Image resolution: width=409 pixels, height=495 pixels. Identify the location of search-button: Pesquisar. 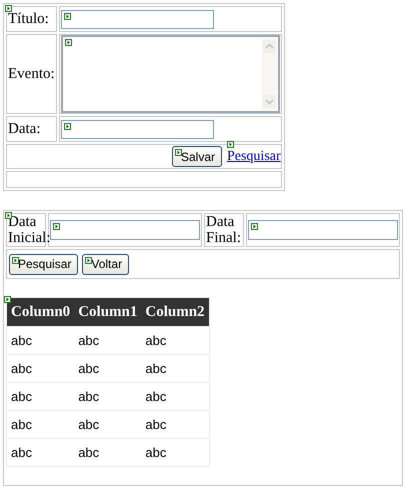
(43, 264).